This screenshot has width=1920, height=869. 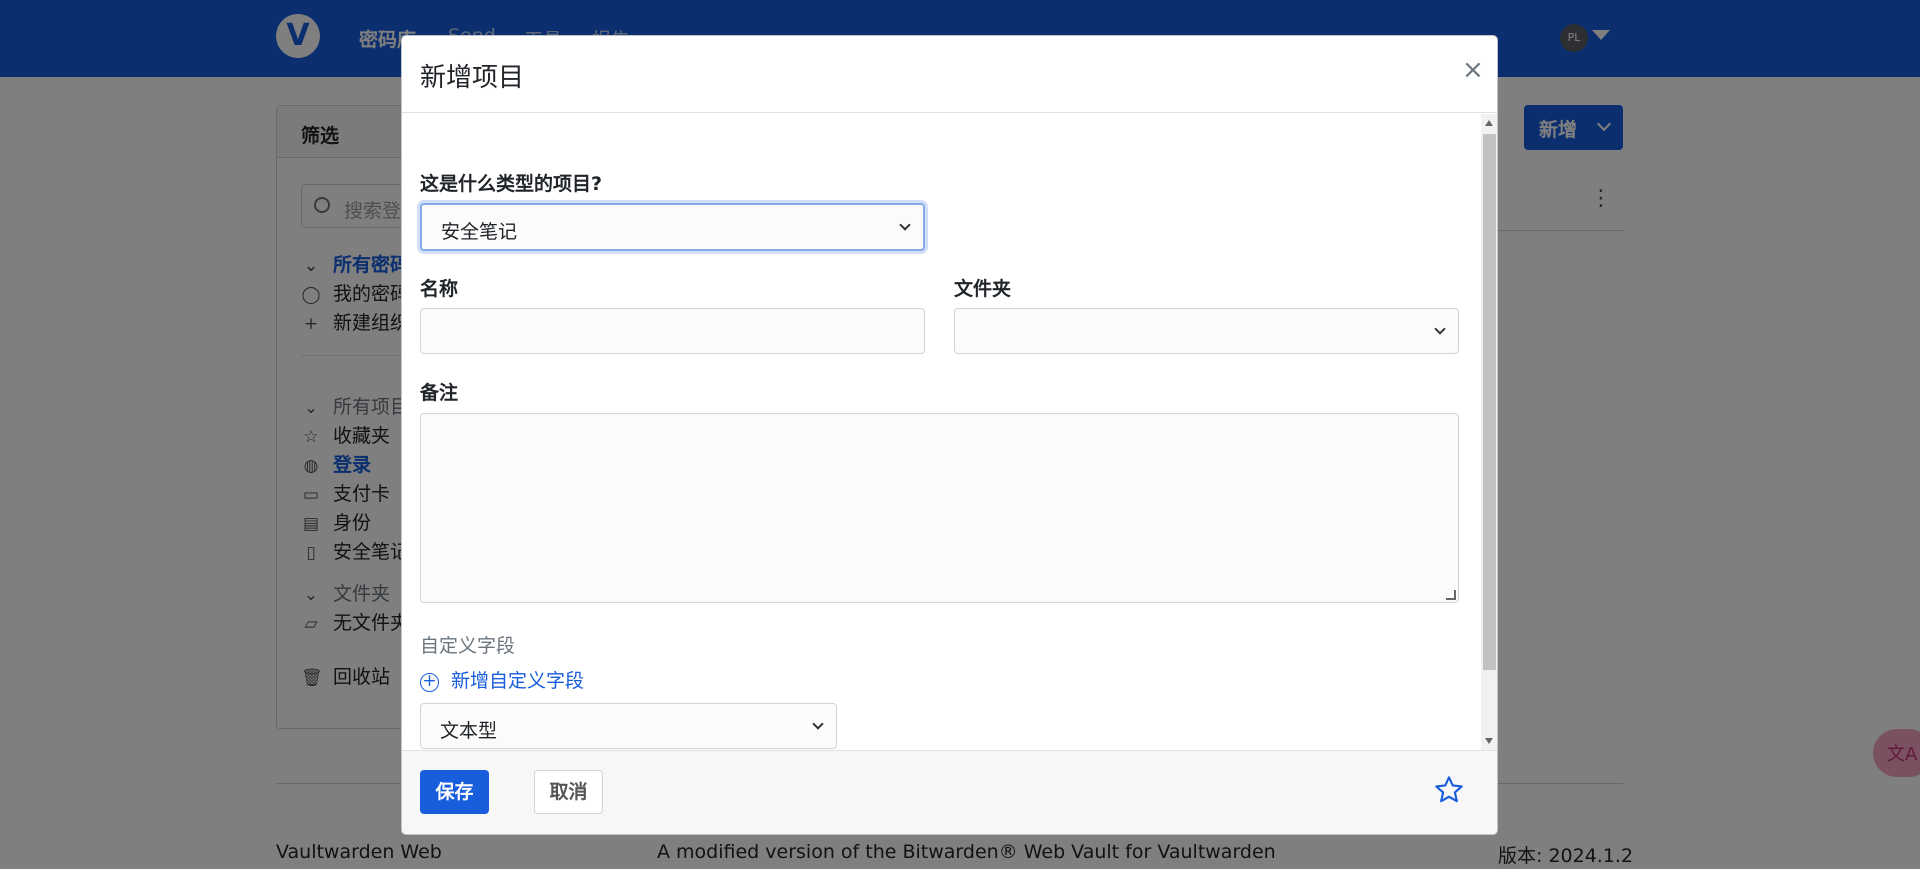 I want to click on add-custom-field-link: + 新增自定义字段, so click(x=502, y=679).